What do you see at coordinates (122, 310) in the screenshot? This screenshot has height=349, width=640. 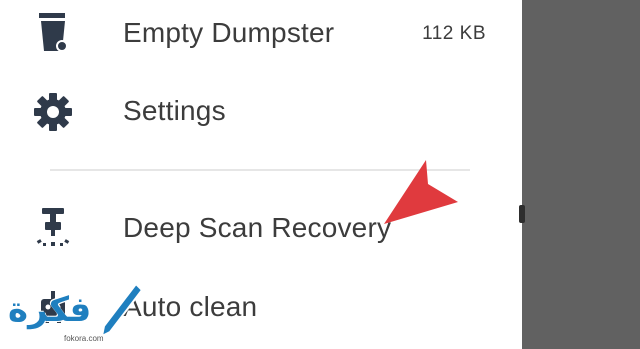 I see `pencil-icon` at bounding box center [122, 310].